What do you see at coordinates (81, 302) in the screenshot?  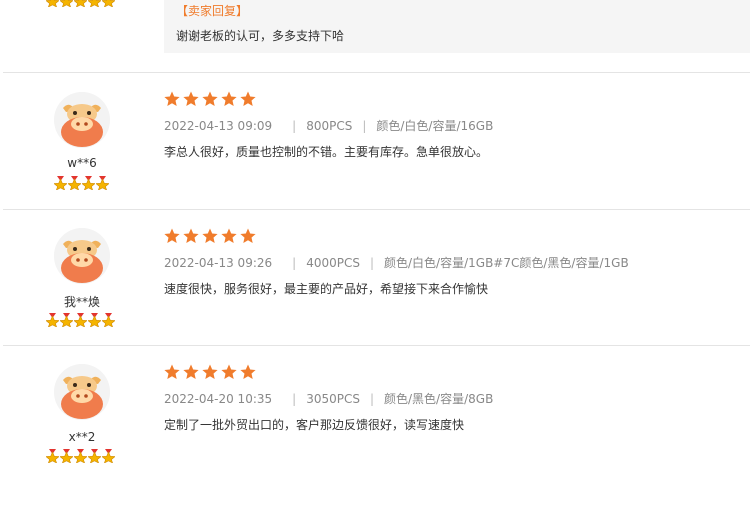 I see `reviewer-username: 我**焕` at bounding box center [81, 302].